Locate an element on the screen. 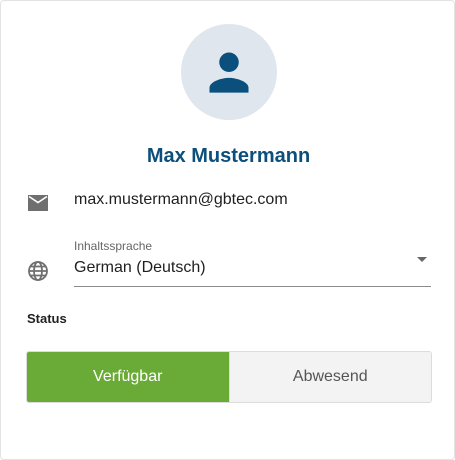  mail-icon is located at coordinates (38, 205).